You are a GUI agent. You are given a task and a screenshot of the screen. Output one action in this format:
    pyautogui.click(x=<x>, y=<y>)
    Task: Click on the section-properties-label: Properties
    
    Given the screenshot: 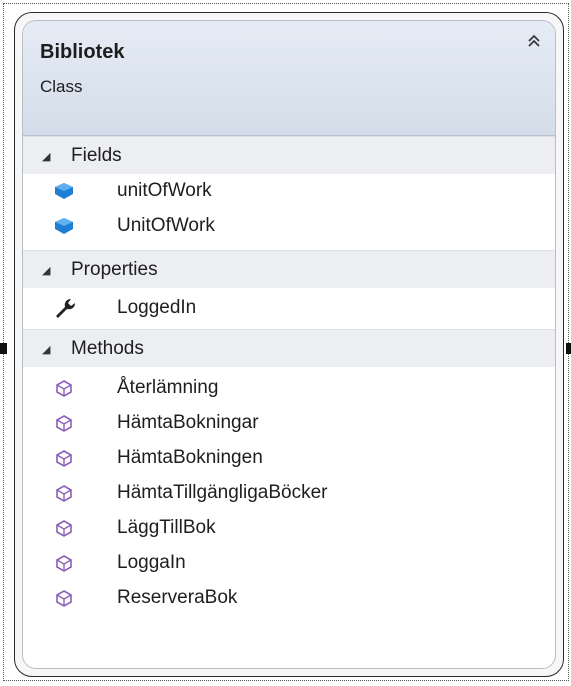 What is the action you would take?
    pyautogui.click(x=114, y=269)
    